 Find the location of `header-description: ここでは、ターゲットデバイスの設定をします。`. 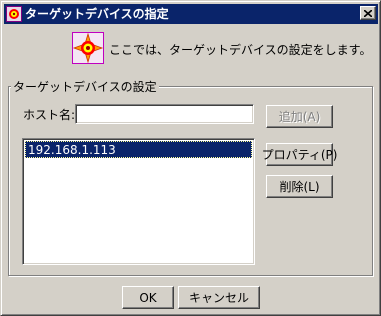

header-description: ここでは、ターゲットデバイスの設定をします。 is located at coordinates (240, 50).